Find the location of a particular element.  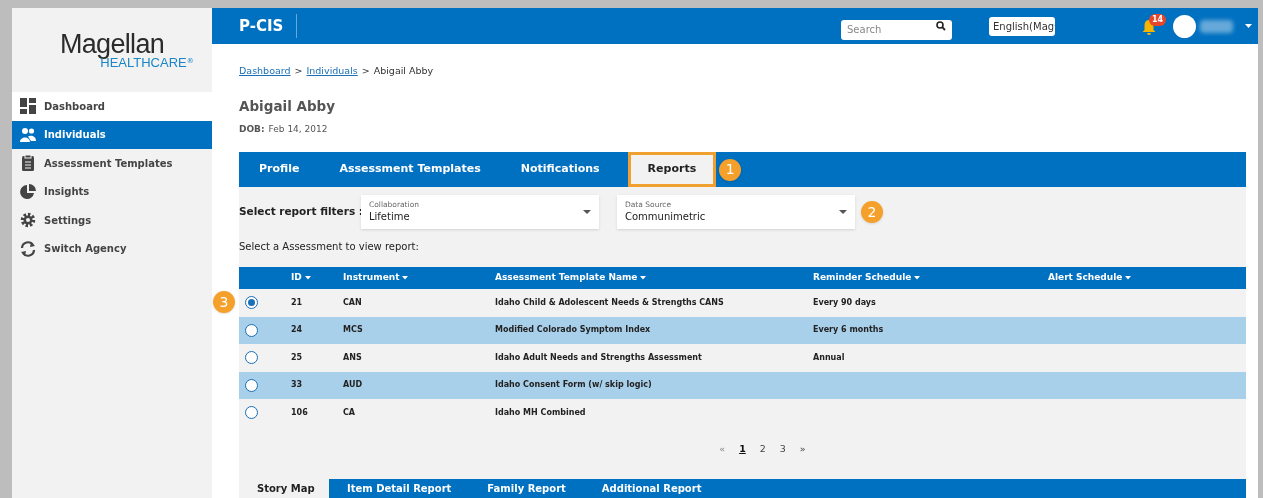

tab: Reports is located at coordinates (672, 169).